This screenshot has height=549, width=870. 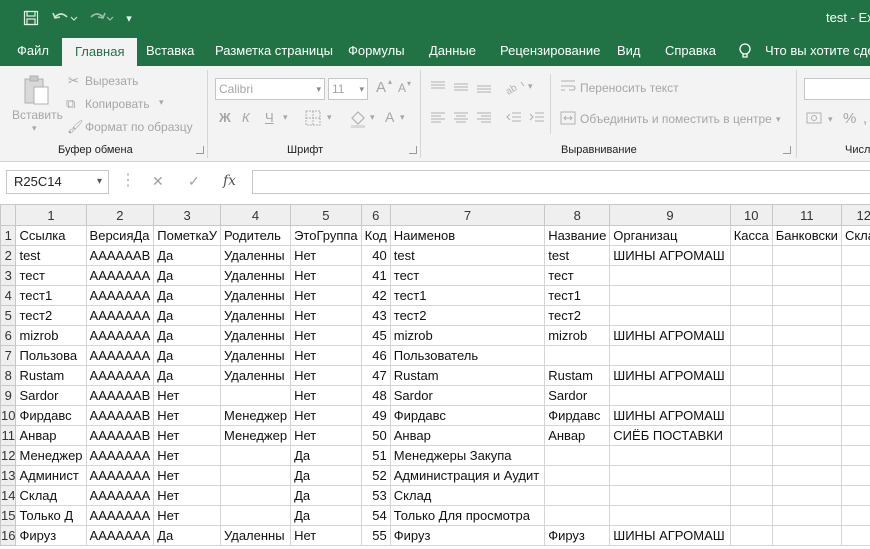 I want to click on wrap-text-button: Переносить текст, so click(x=629, y=88).